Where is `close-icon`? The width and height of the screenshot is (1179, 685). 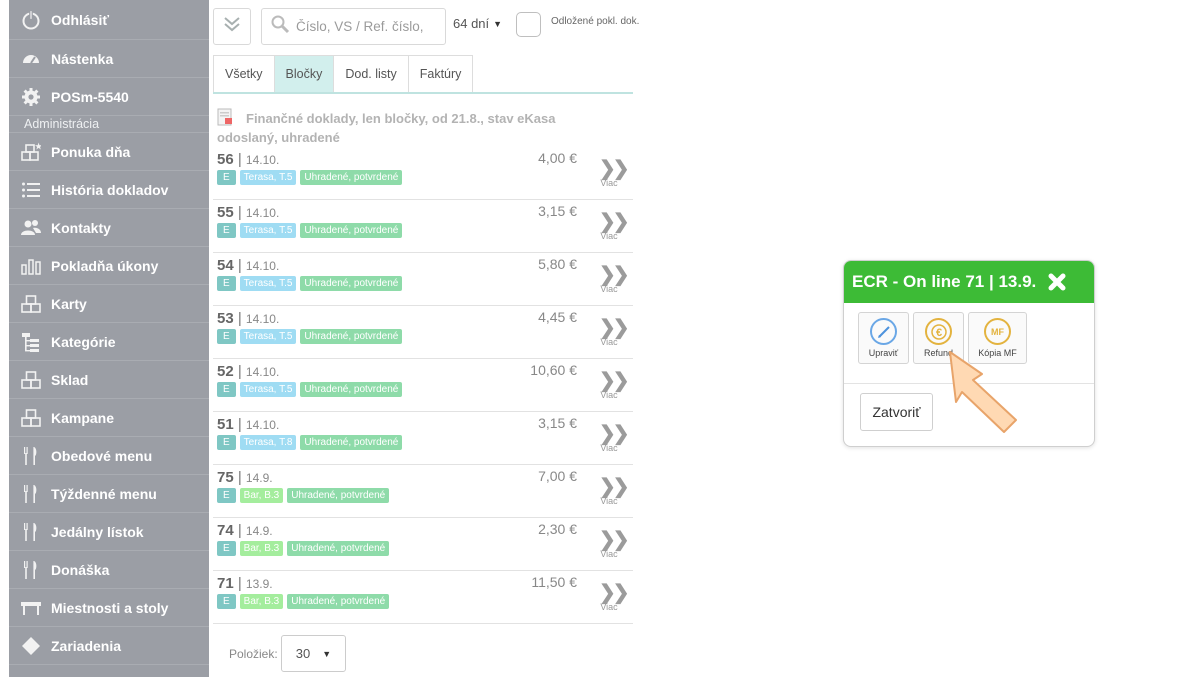
close-icon is located at coordinates (1057, 282).